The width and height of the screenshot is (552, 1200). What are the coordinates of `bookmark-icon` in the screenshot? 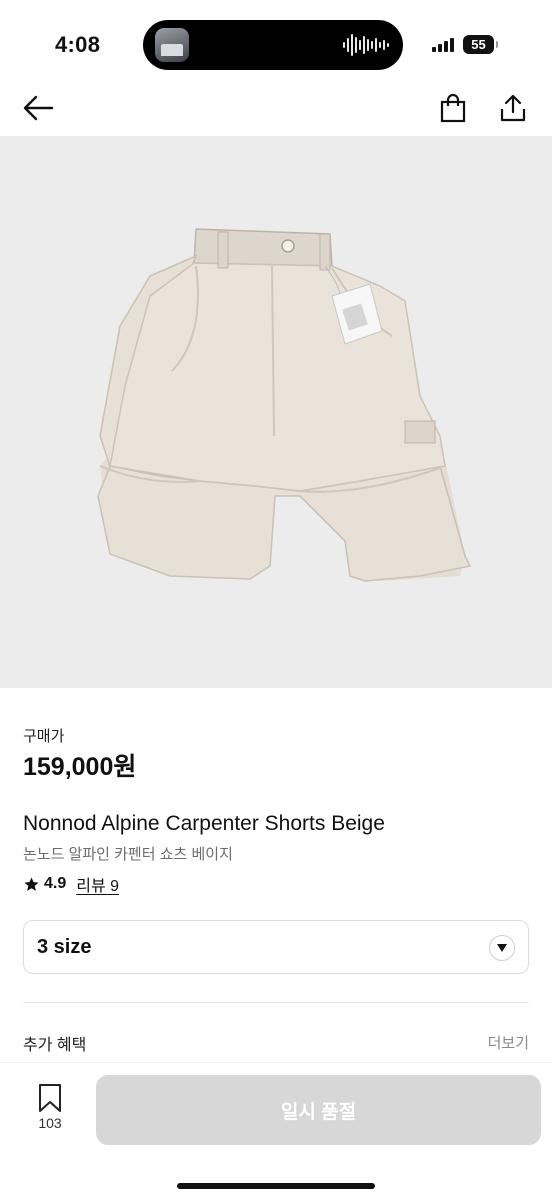 It's located at (50, 1098).